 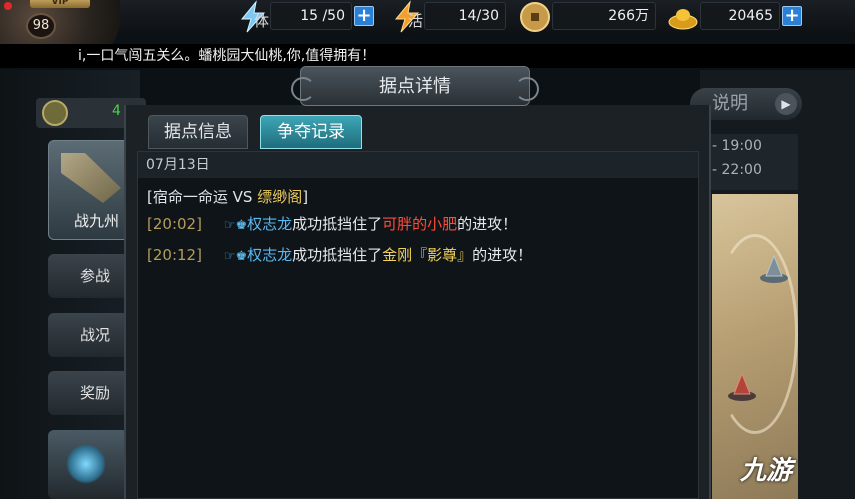 What do you see at coordinates (198, 132) in the screenshot?
I see `tab-stronghold-info: 据点信息` at bounding box center [198, 132].